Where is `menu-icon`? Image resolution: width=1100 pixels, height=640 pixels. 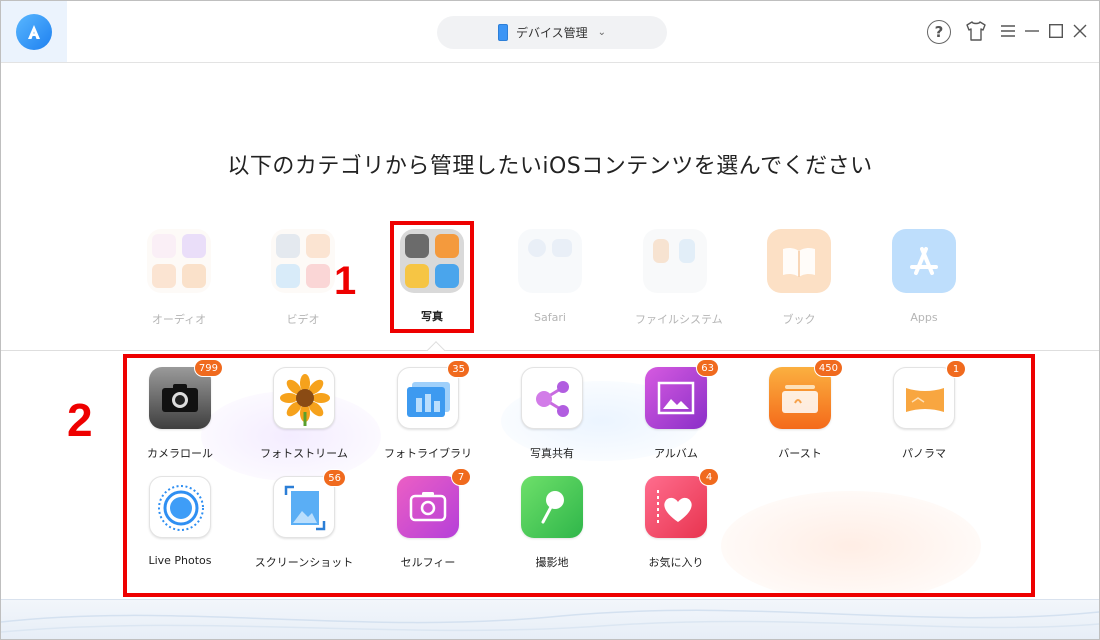
menu-icon is located at coordinates (1008, 31).